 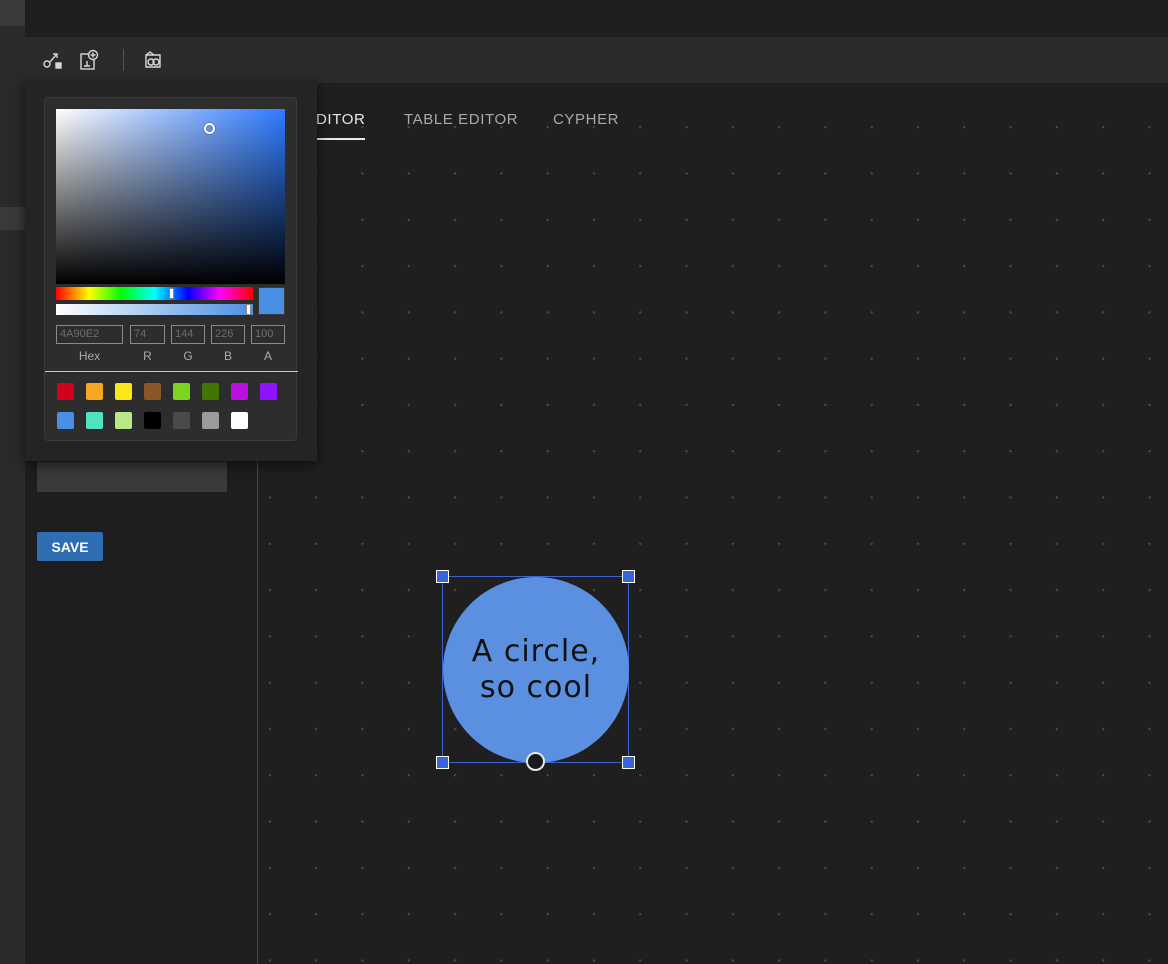 I want to click on toolbar, so click(x=596, y=60).